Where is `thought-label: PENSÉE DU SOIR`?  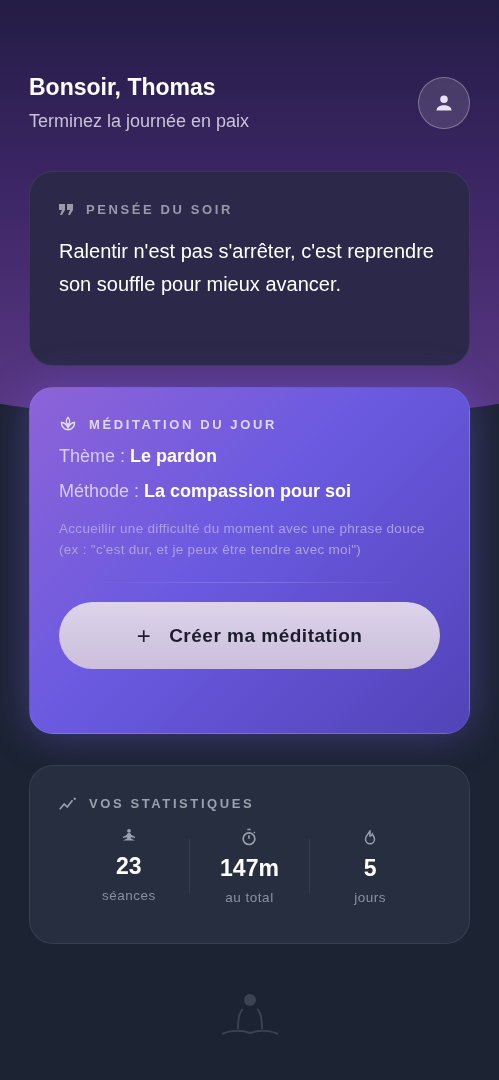 thought-label: PENSÉE DU SOIR is located at coordinates (159, 209).